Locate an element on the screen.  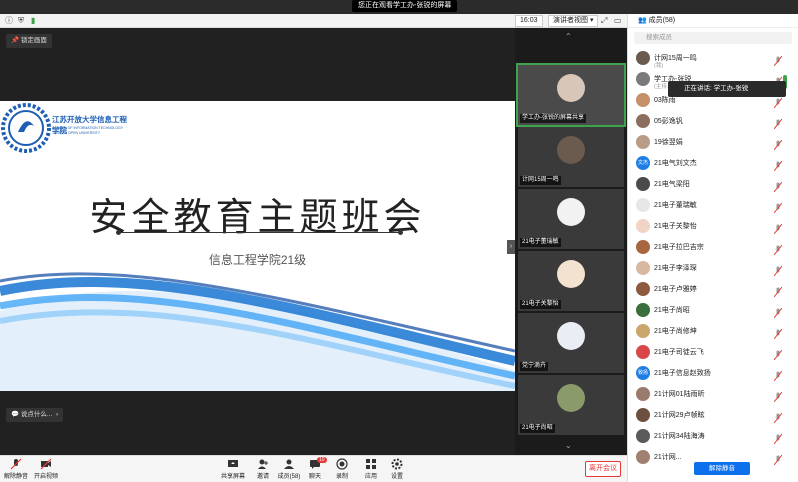
member-avatar: 致扬 is located at coordinates (643, 373).